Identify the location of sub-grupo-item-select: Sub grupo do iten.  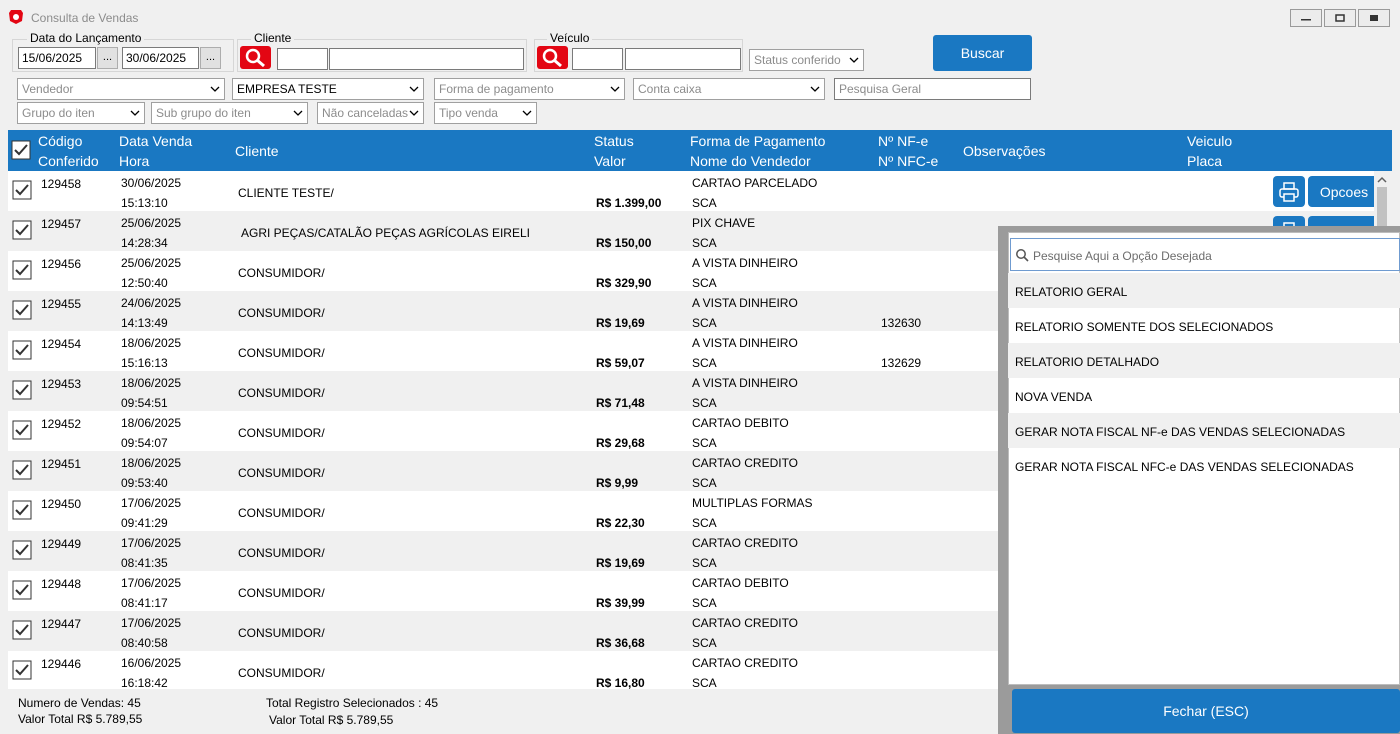
(229, 113).